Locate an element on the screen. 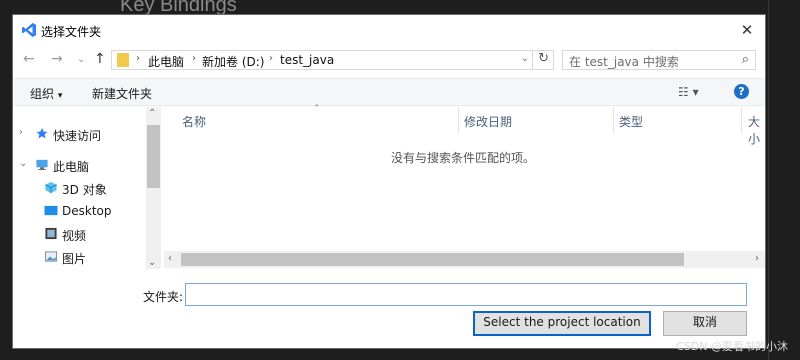  breadcrumb-test-java: test_java is located at coordinates (307, 60).